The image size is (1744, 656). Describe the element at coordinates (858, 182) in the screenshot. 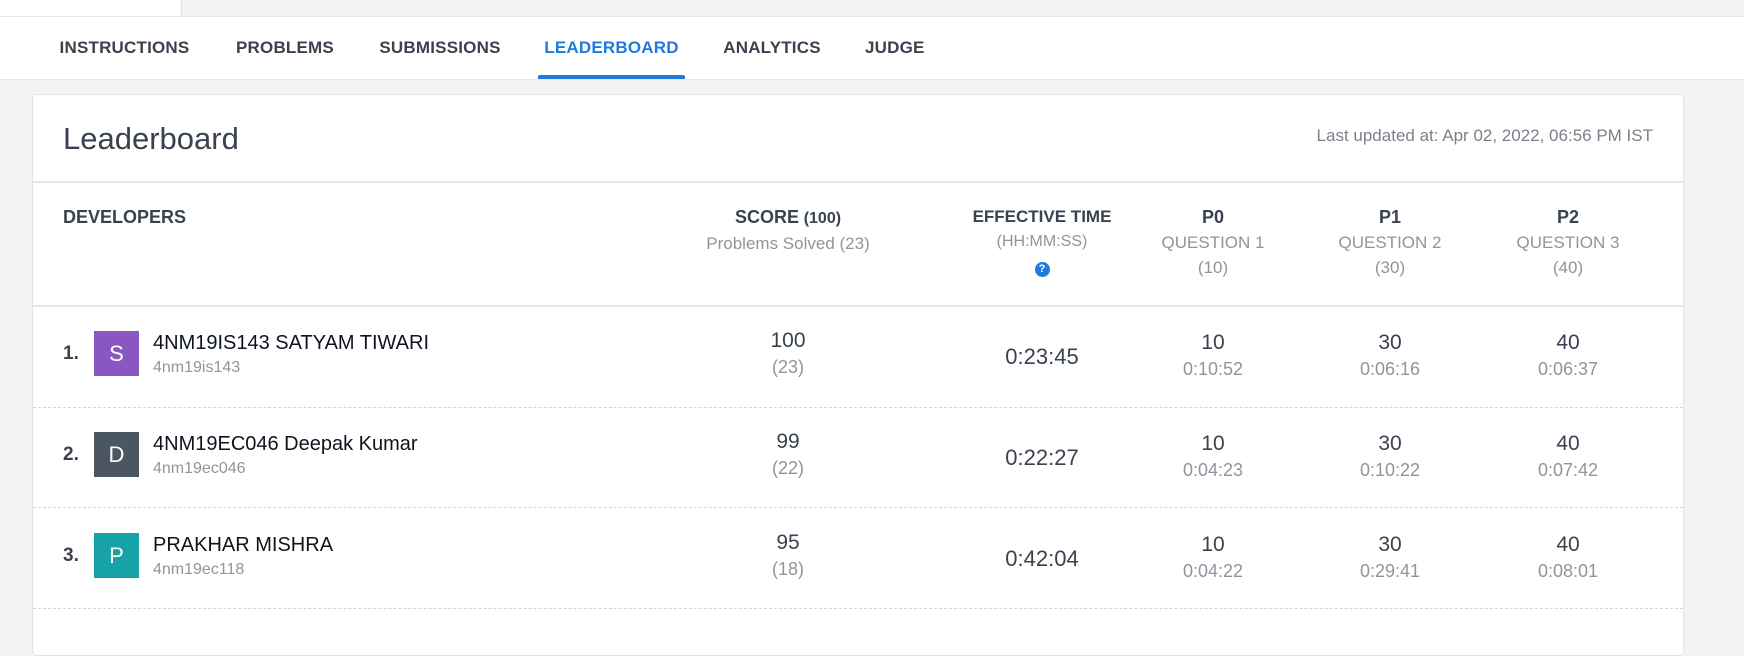

I see `header-divider` at that location.